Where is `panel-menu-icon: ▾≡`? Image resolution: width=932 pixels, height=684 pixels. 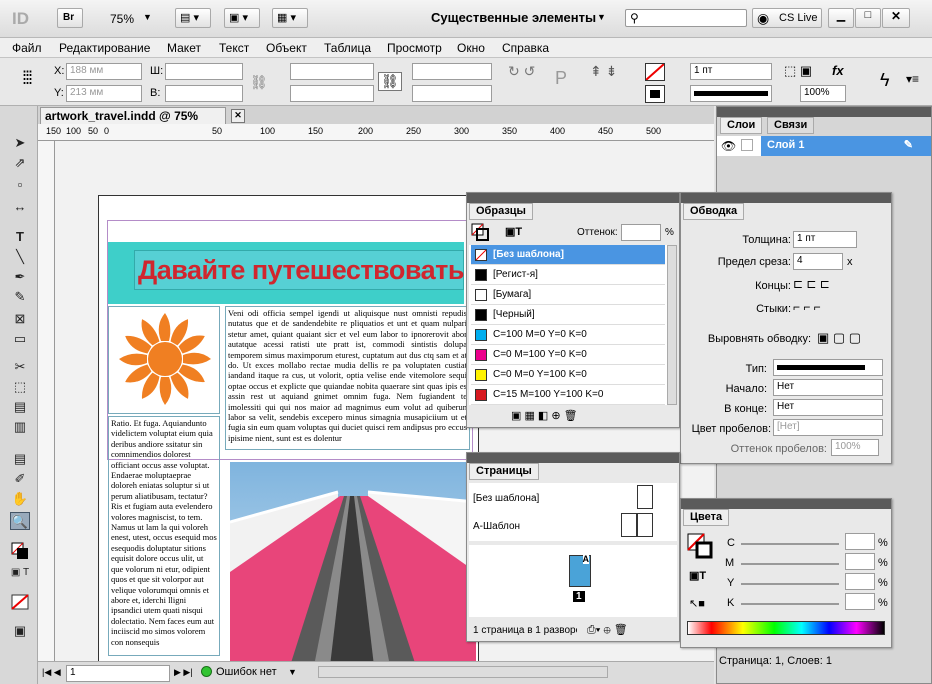 panel-menu-icon: ▾≡ is located at coordinates (912, 79).